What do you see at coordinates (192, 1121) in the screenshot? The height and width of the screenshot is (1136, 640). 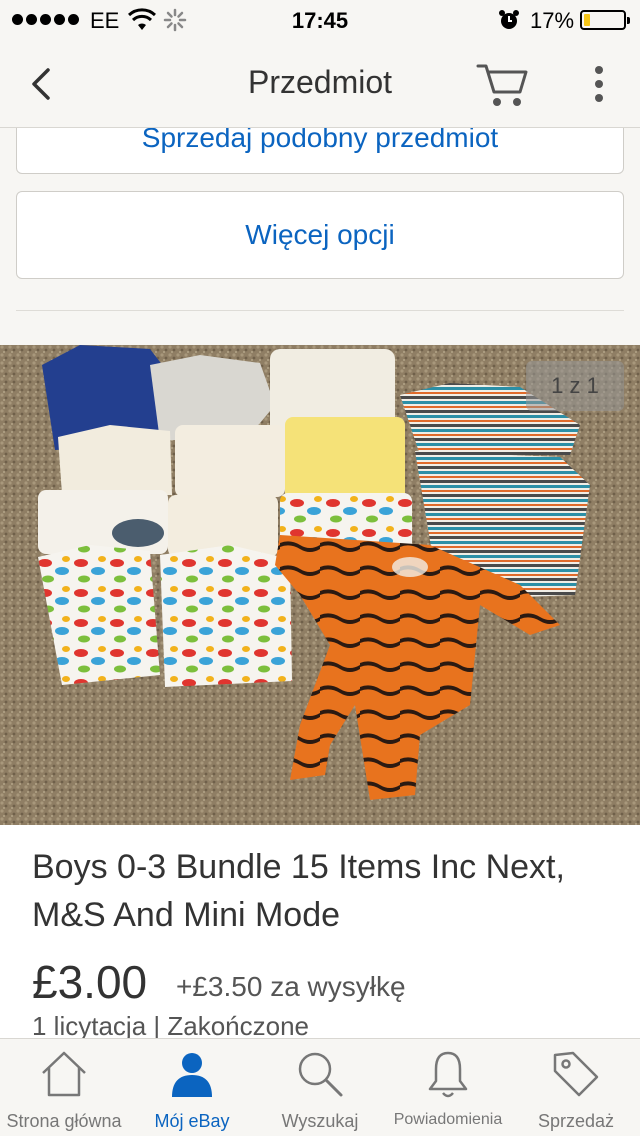 I see `tab-my-ebay-label: Mój eBay` at bounding box center [192, 1121].